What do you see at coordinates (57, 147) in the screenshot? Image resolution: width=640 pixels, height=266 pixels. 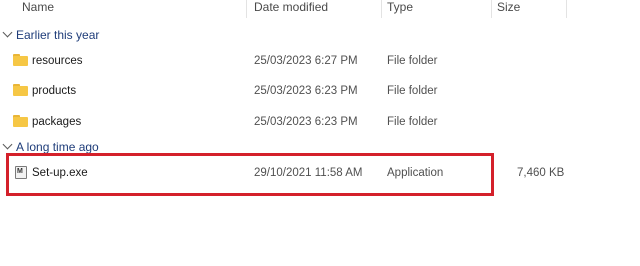 I see `group-label: A long time ago` at bounding box center [57, 147].